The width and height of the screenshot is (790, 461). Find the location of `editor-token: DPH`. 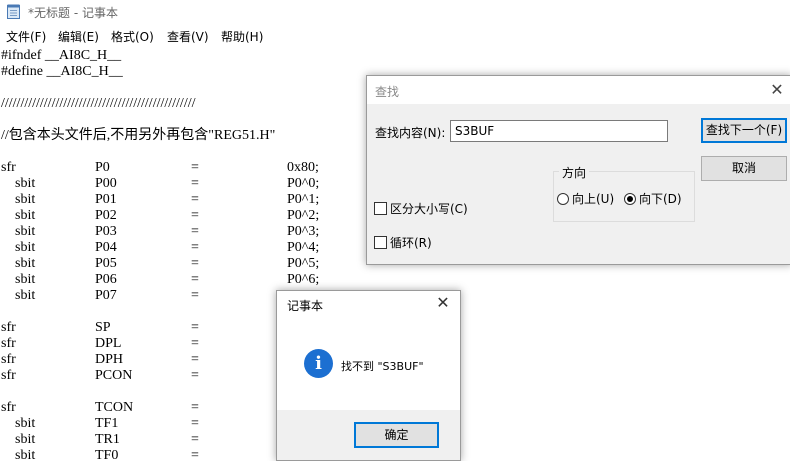

editor-token: DPH is located at coordinates (109, 359).